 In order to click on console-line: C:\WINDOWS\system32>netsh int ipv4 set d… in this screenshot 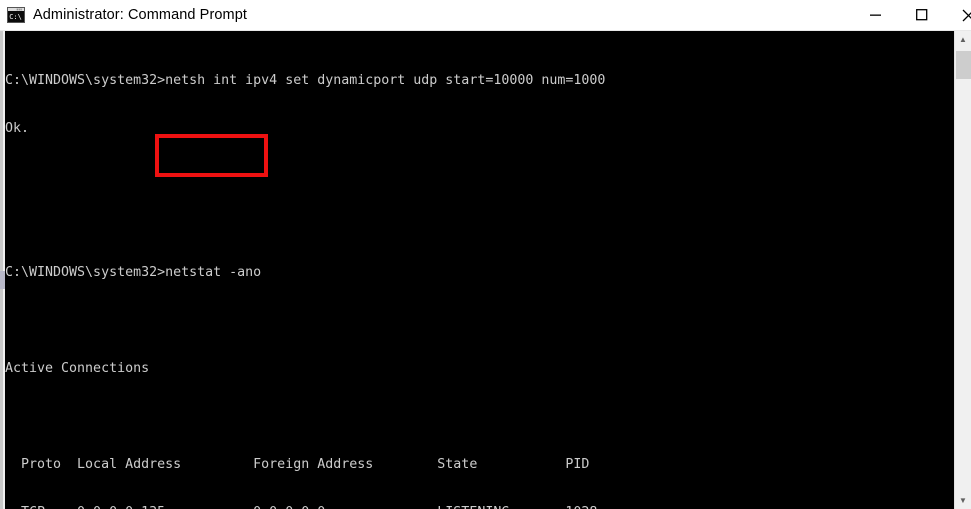, I will do `click(305, 80)`.